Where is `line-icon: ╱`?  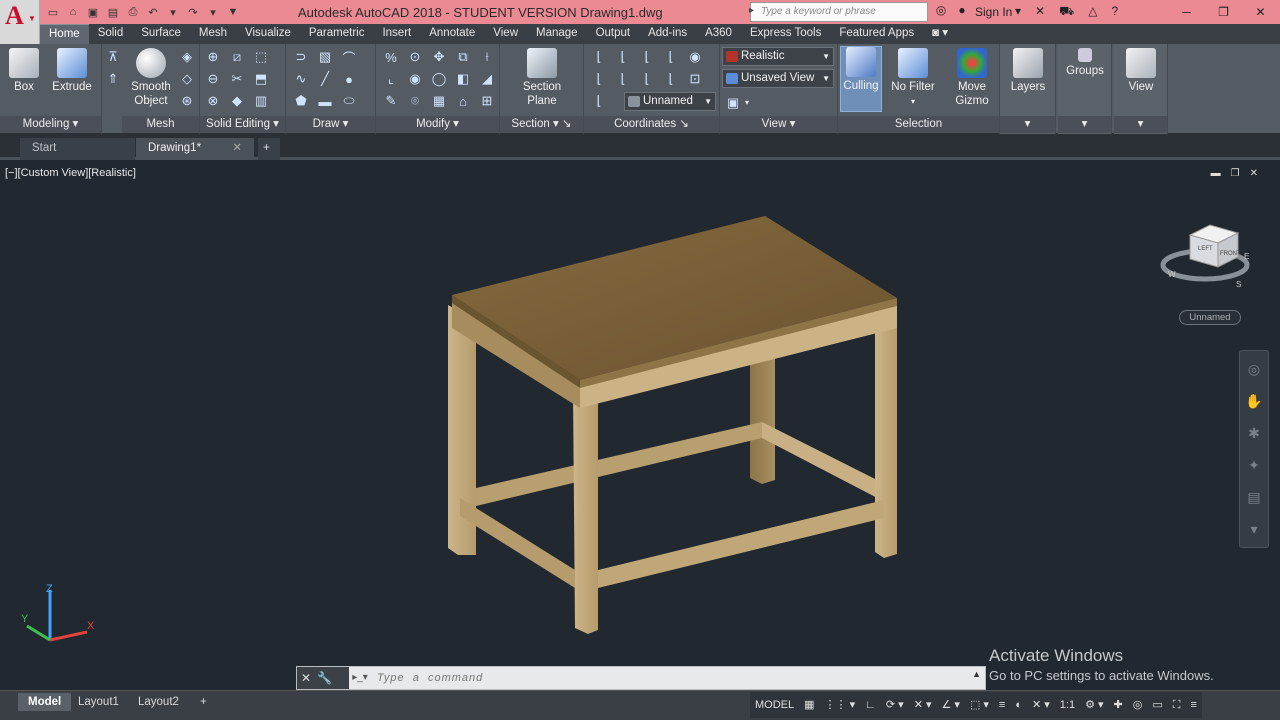
line-icon: ╱ is located at coordinates (325, 79).